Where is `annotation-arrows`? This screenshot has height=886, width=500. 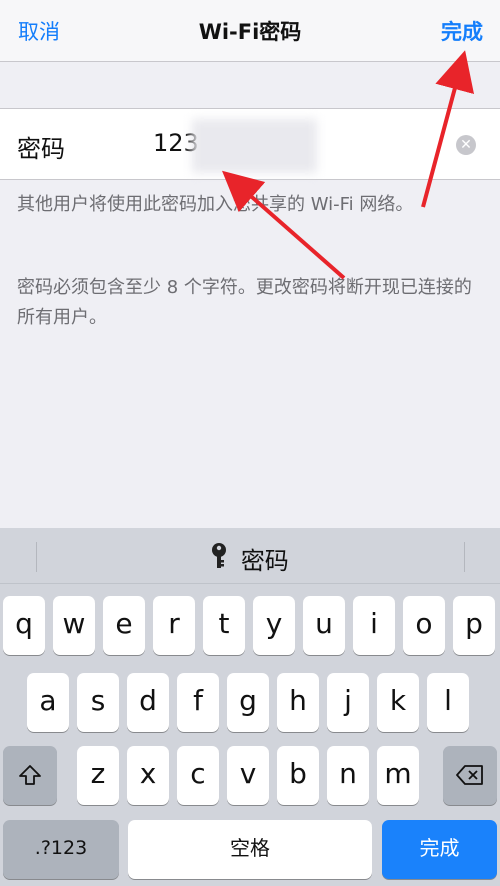
annotation-arrows is located at coordinates (348, 165).